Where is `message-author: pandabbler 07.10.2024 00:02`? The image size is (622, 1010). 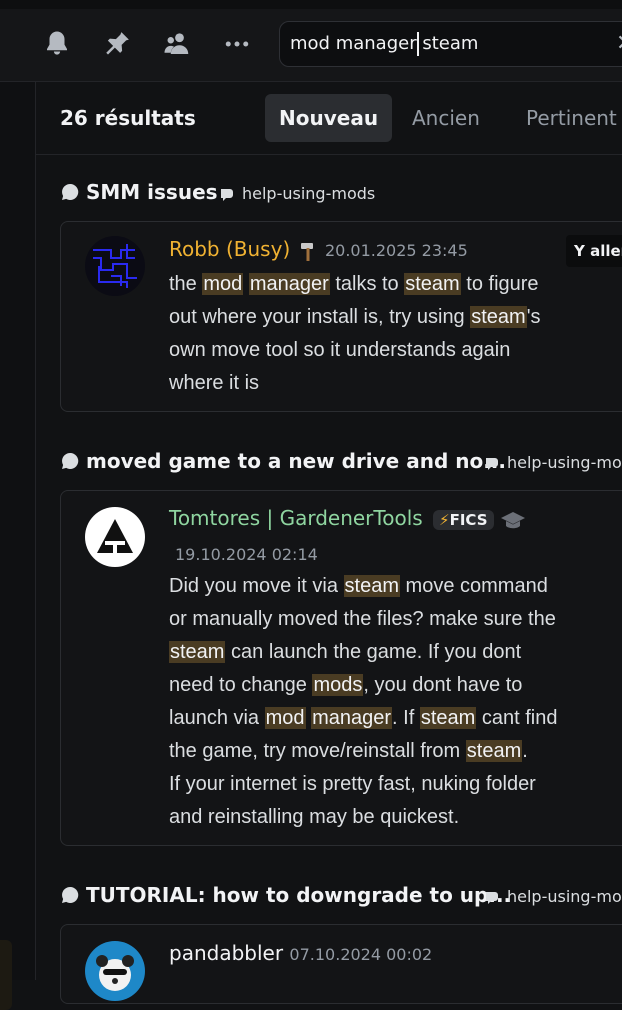
message-author: pandabbler 07.10.2024 00:02 is located at coordinates (300, 953).